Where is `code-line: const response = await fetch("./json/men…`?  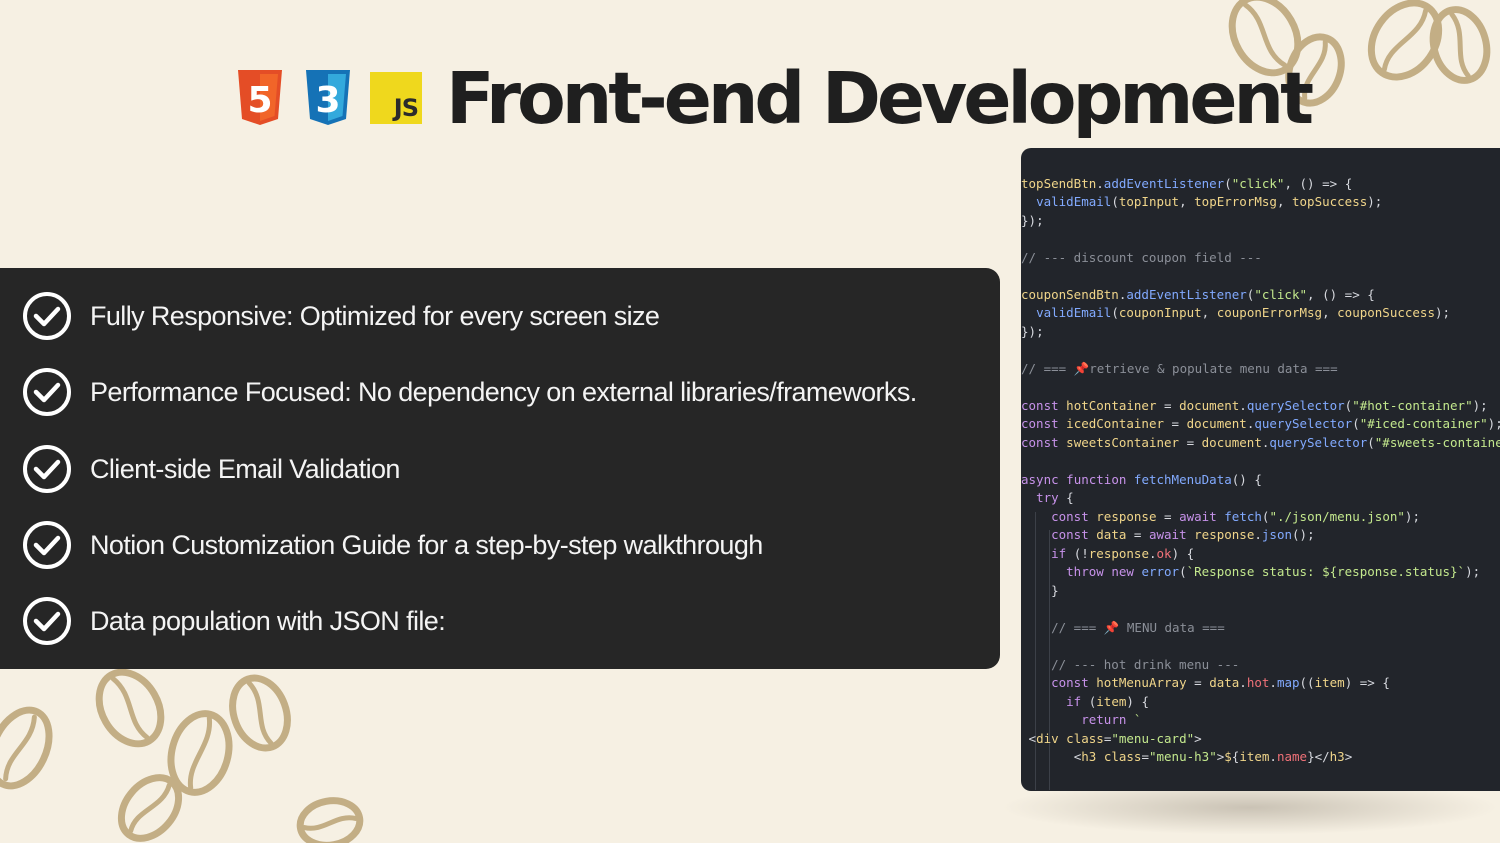 code-line: const response = await fetch("./json/men… is located at coordinates (1235, 516).